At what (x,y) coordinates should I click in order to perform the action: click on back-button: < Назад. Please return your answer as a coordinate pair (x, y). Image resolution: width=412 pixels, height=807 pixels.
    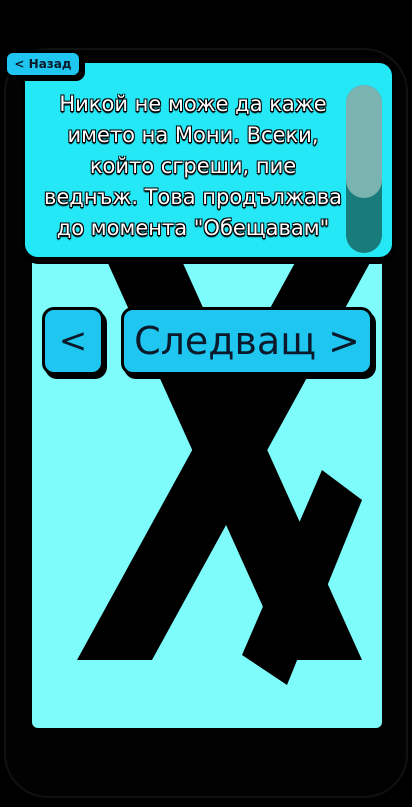
    Looking at the image, I should click on (43, 64).